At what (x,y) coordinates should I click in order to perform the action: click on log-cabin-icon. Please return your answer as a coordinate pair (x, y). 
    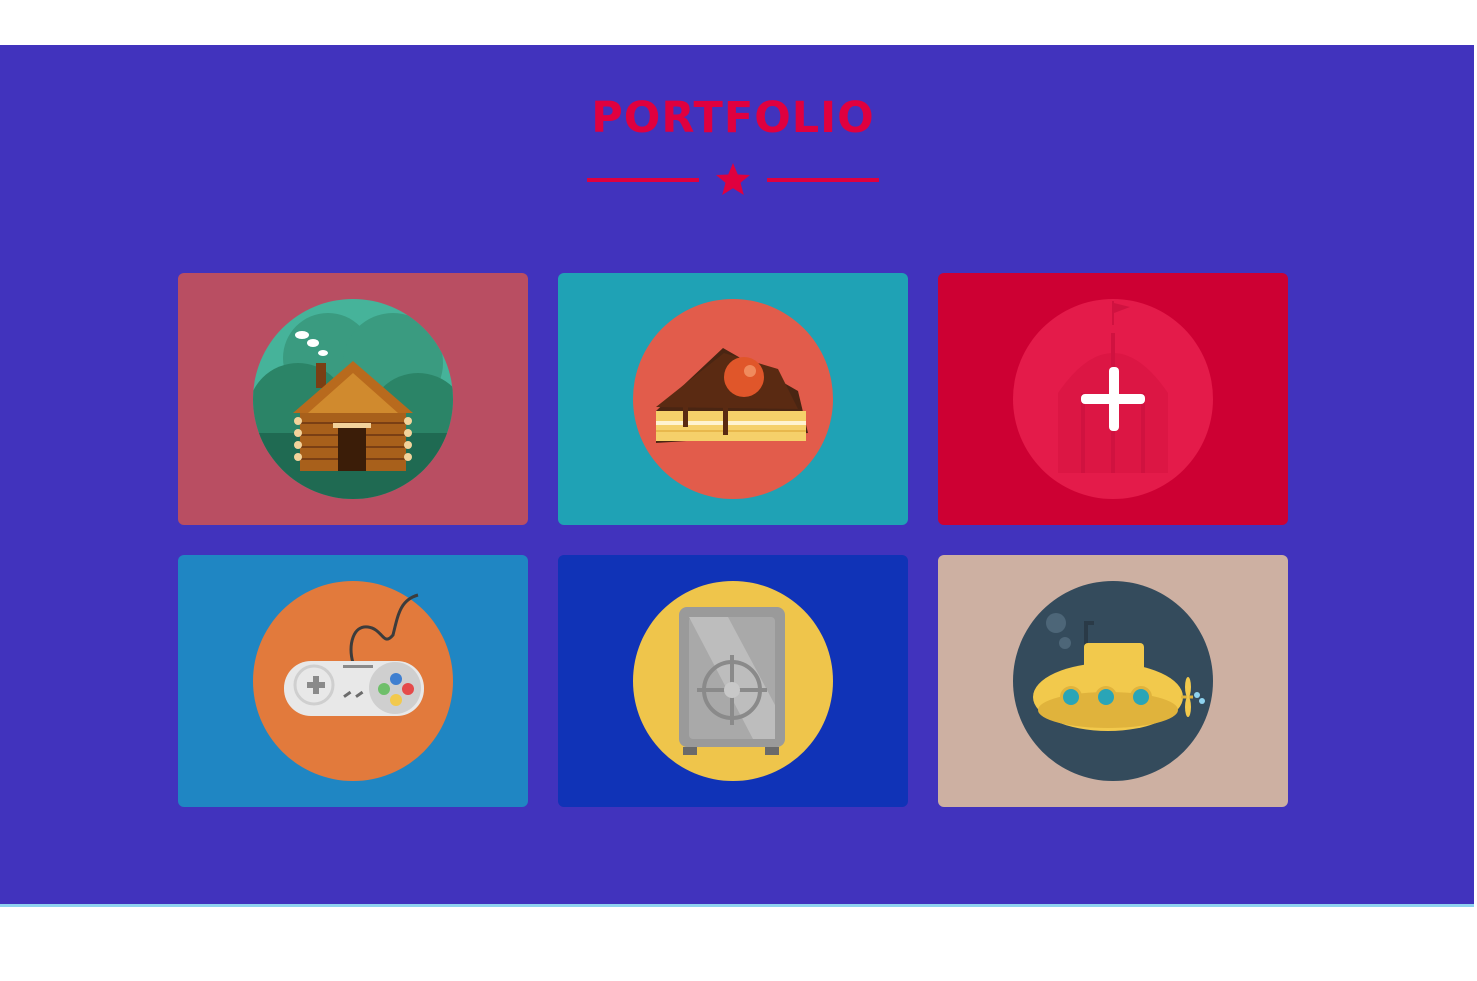
    Looking at the image, I should click on (353, 399).